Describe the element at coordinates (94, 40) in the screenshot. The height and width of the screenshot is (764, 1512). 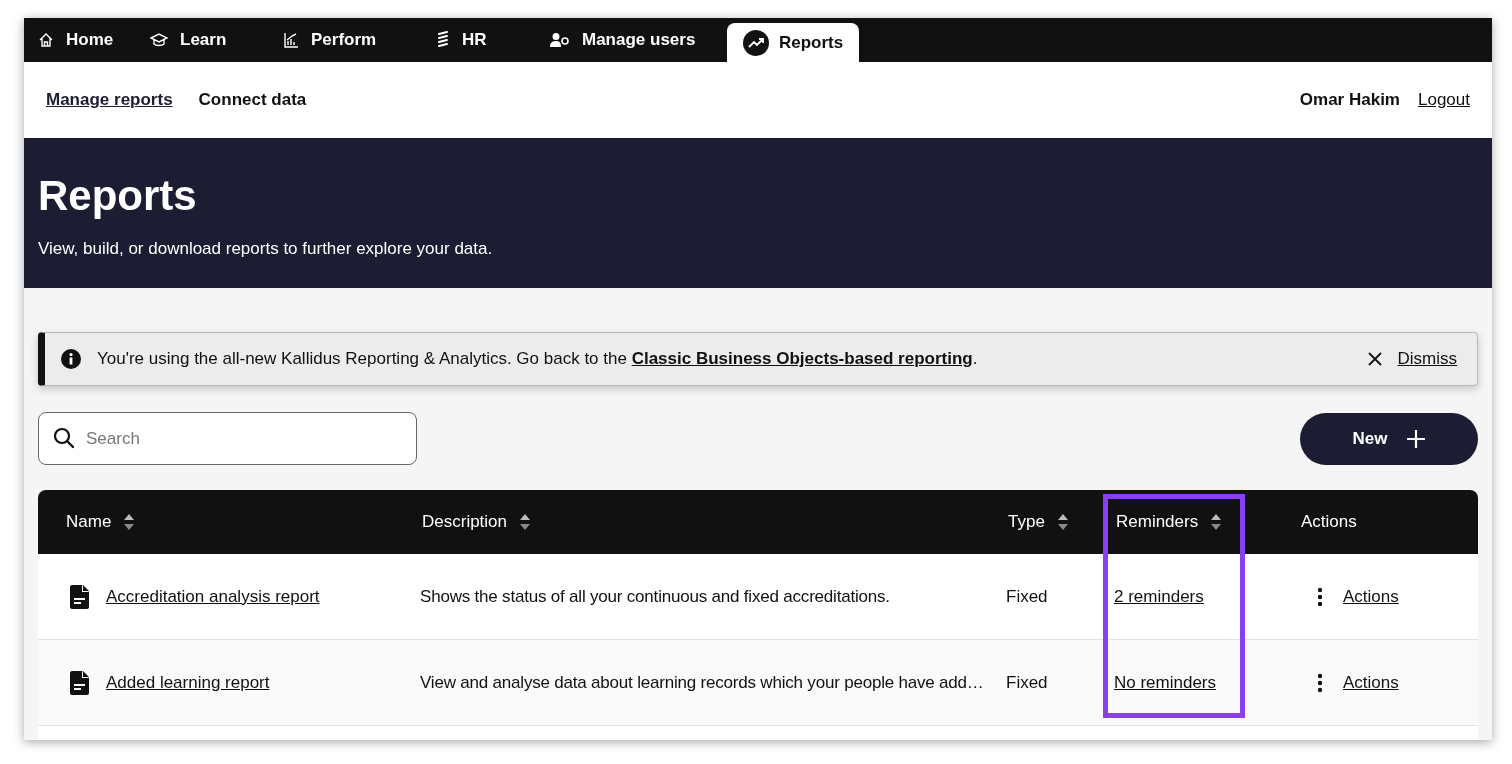
I see `nav-tab: Home` at that location.